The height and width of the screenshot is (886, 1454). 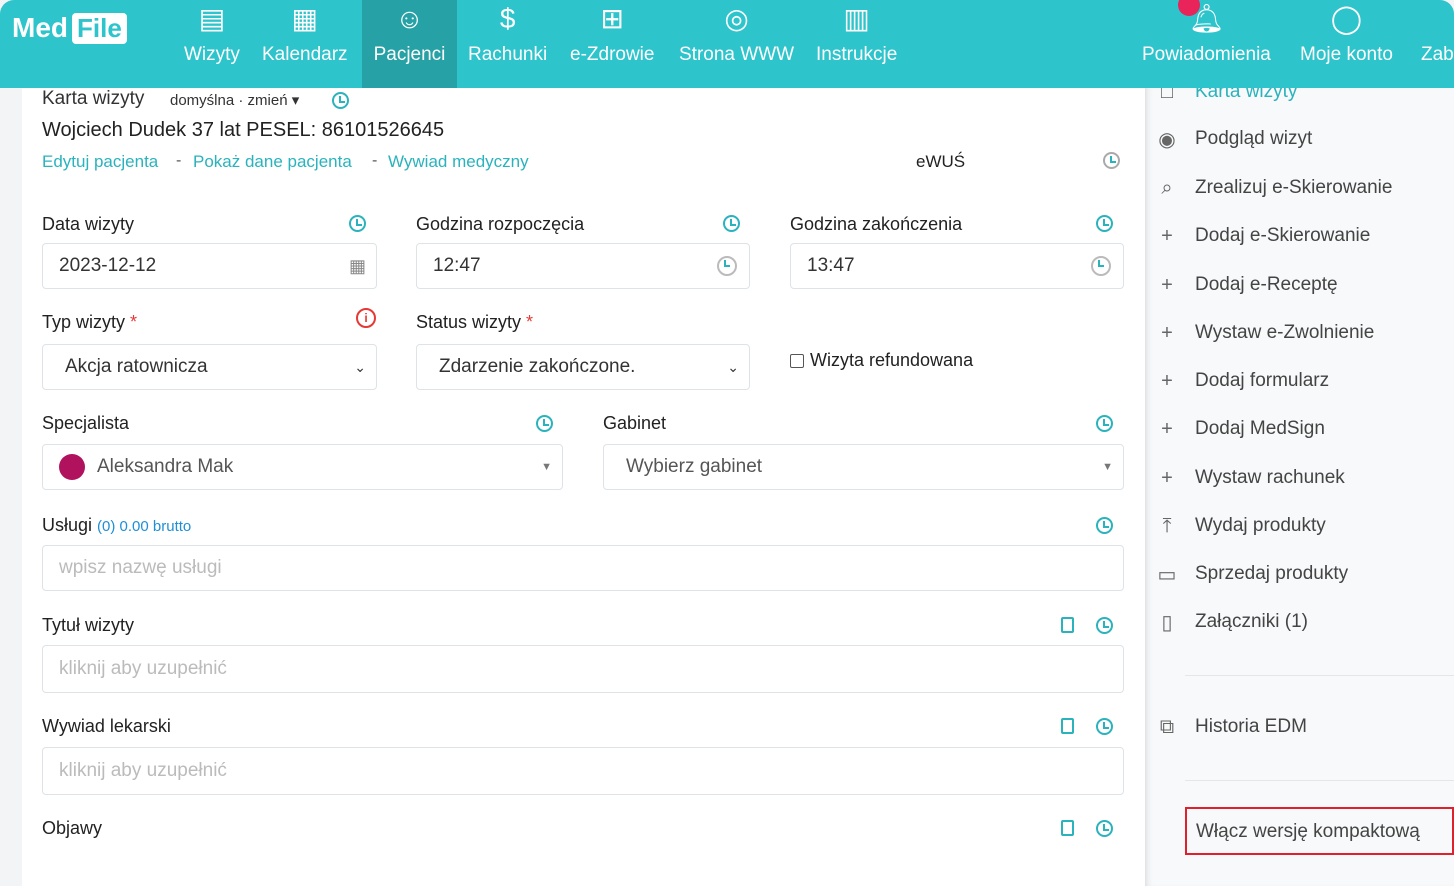 I want to click on sidebar-item-sprzedaj-produkty: ▭ Sprzedaj produkty, so click(x=1253, y=574).